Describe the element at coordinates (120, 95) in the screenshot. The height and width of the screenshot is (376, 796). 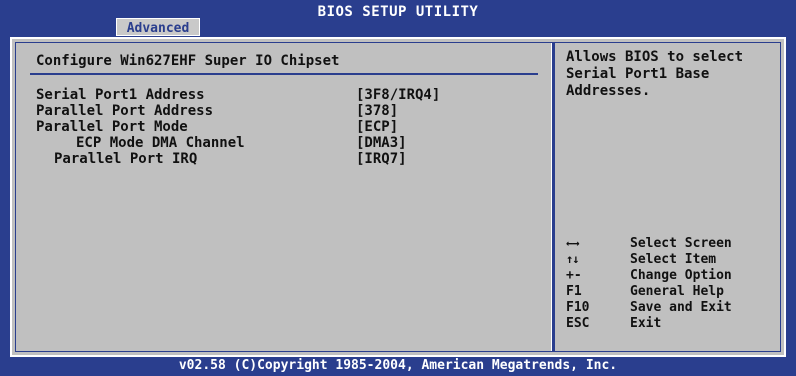
I see `setting-label: Serial Port1 Address` at that location.